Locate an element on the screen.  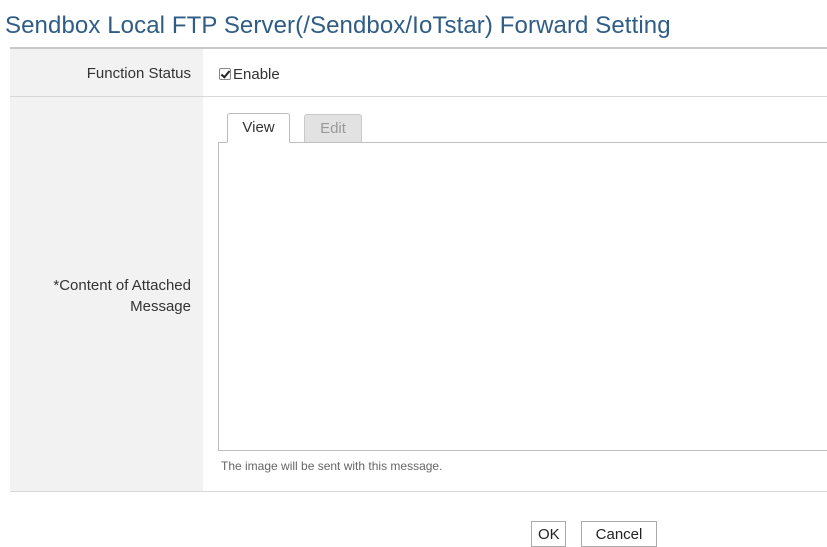
content-label: *Content of Attached Message is located at coordinates (122, 296).